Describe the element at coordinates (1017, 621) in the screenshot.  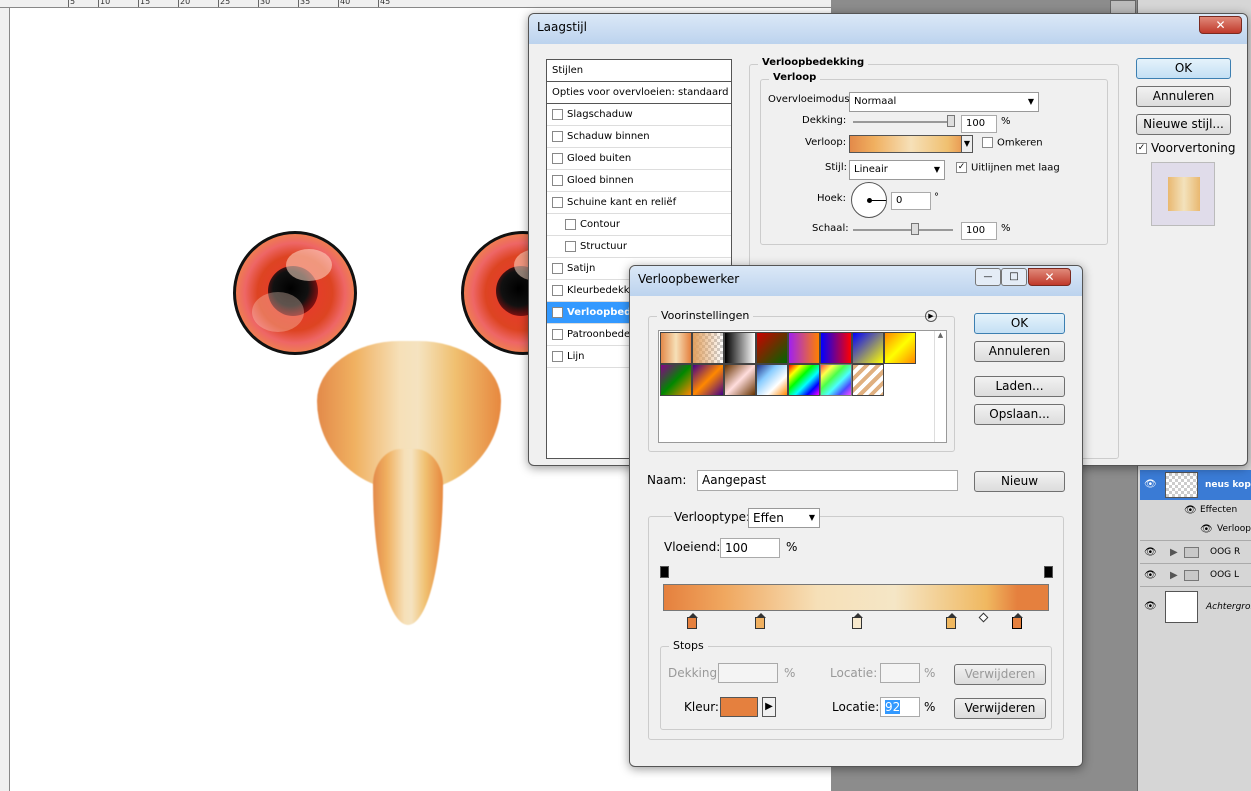
I see `selected-color-stop` at that location.